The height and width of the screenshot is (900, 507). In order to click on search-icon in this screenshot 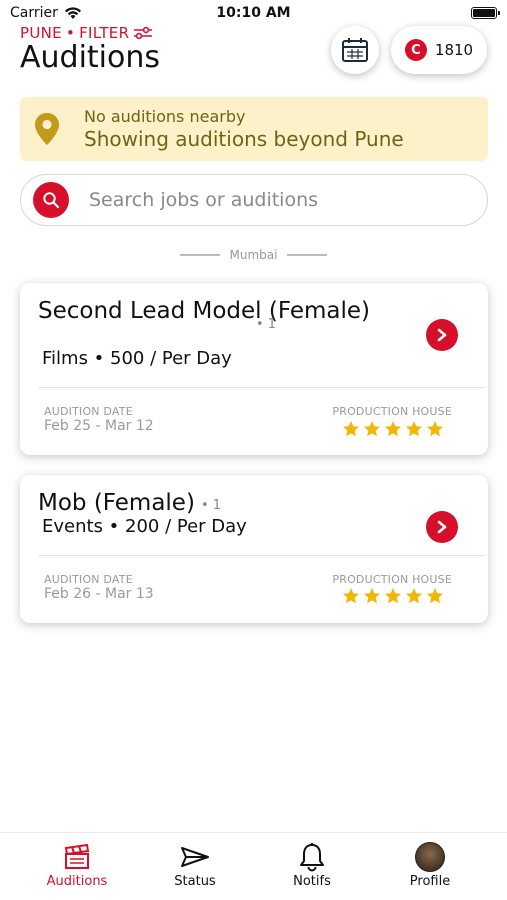, I will do `click(51, 200)`.